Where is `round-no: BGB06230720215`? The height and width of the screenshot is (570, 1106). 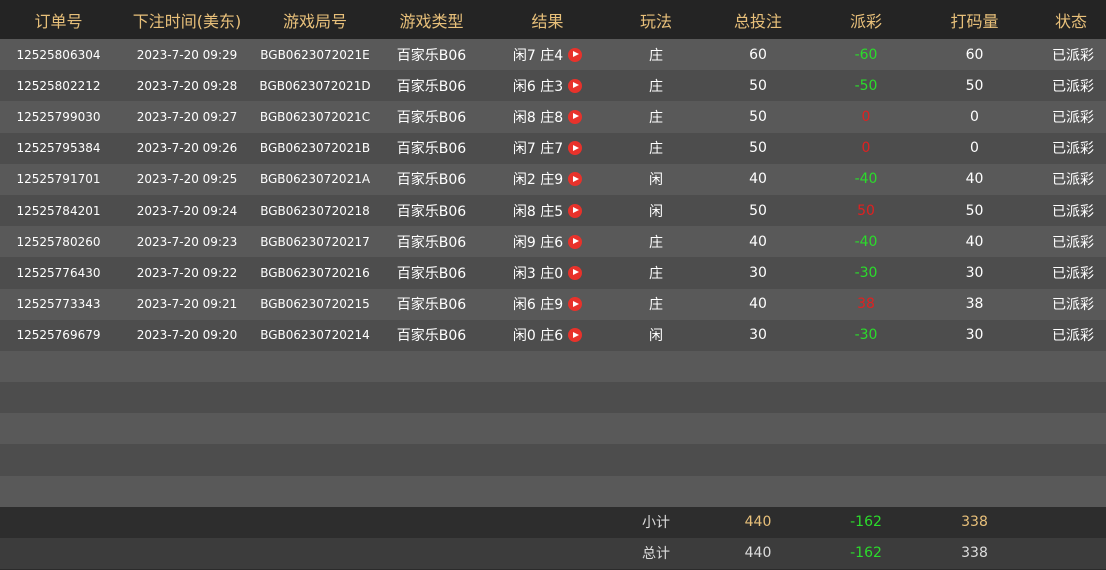 round-no: BGB06230720215 is located at coordinates (315, 304).